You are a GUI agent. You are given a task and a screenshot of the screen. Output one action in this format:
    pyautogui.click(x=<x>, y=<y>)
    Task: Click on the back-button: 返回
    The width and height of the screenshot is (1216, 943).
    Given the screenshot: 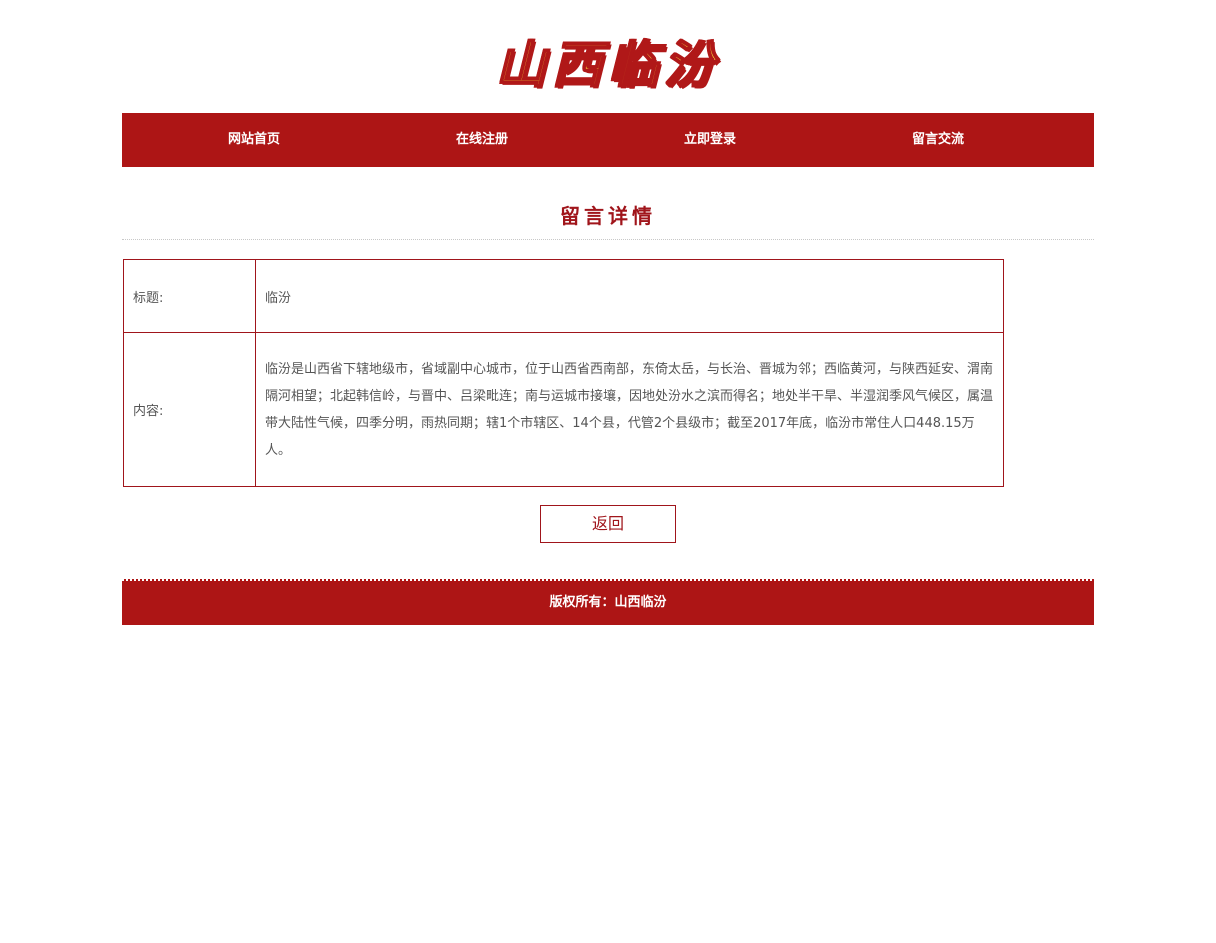 What is the action you would take?
    pyautogui.click(x=608, y=524)
    